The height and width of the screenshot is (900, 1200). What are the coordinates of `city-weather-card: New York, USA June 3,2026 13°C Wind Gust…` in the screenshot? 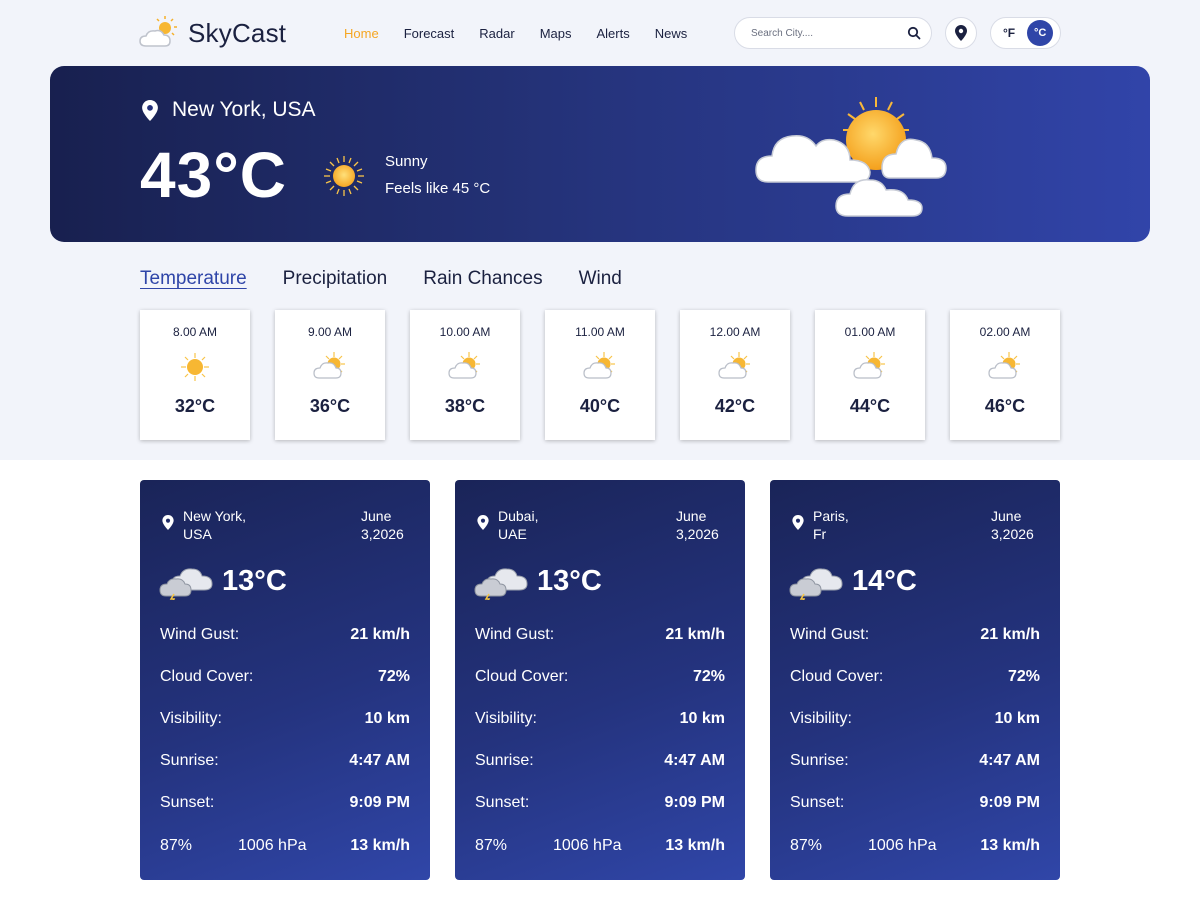 It's located at (285, 680).